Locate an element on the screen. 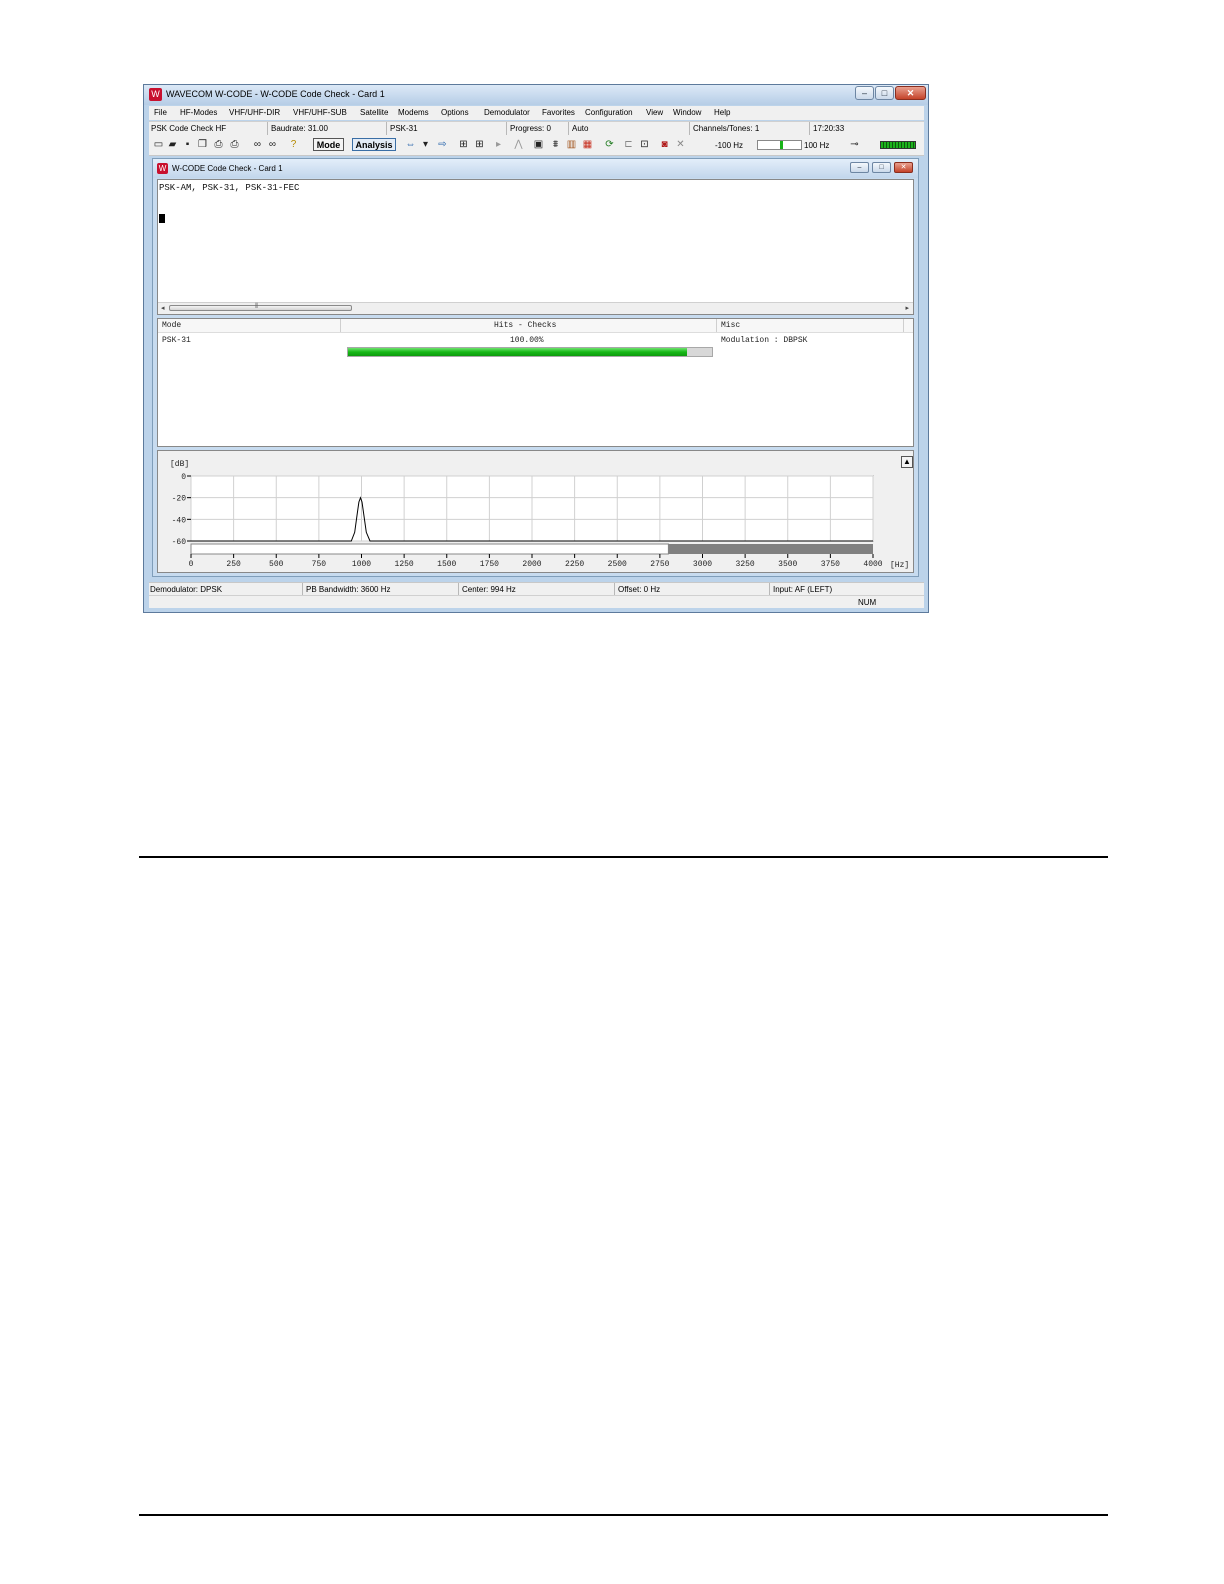  code-check-icon: ⊞ is located at coordinates (463, 144).